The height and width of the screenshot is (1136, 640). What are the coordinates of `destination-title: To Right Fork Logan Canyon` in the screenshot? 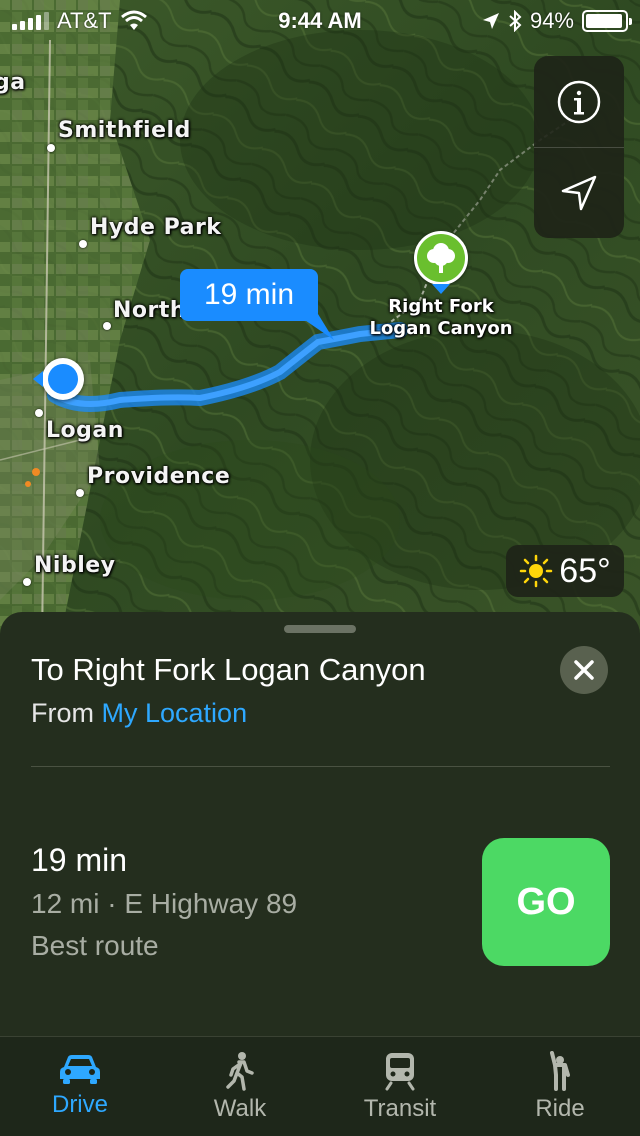 It's located at (228, 669).